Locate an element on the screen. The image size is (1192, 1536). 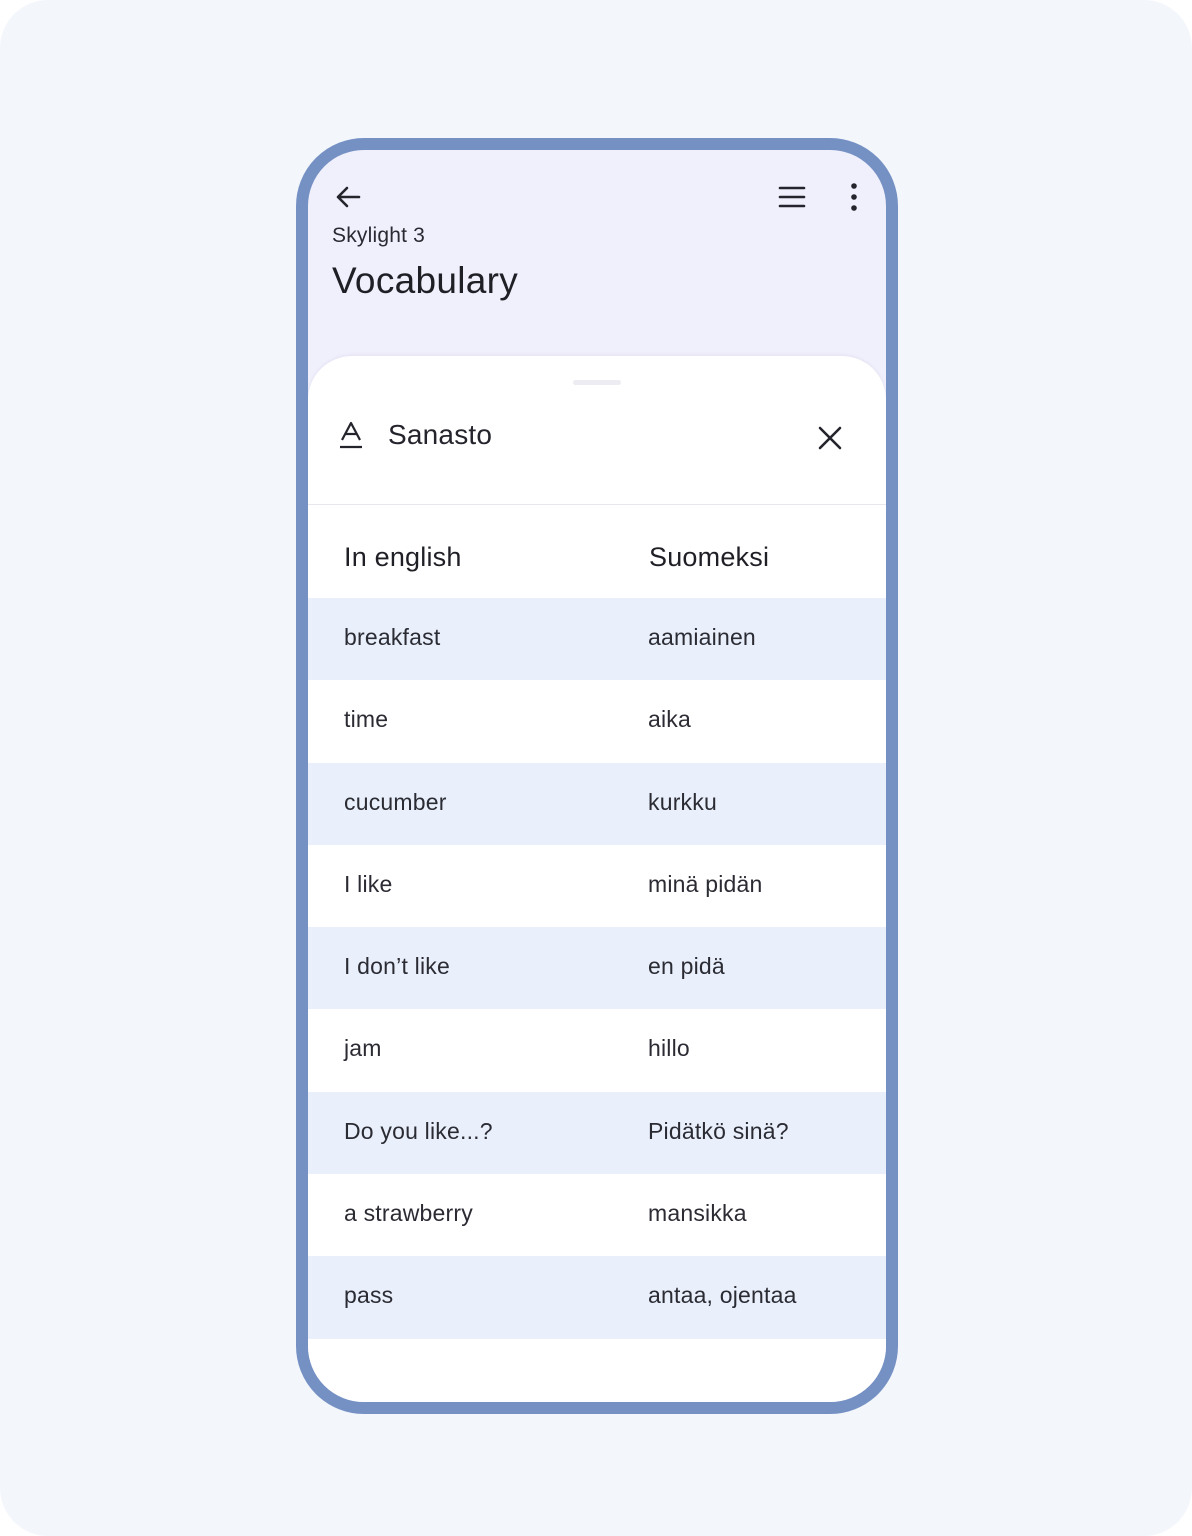
column-header-finnish: Suomeksi is located at coordinates (709, 557).